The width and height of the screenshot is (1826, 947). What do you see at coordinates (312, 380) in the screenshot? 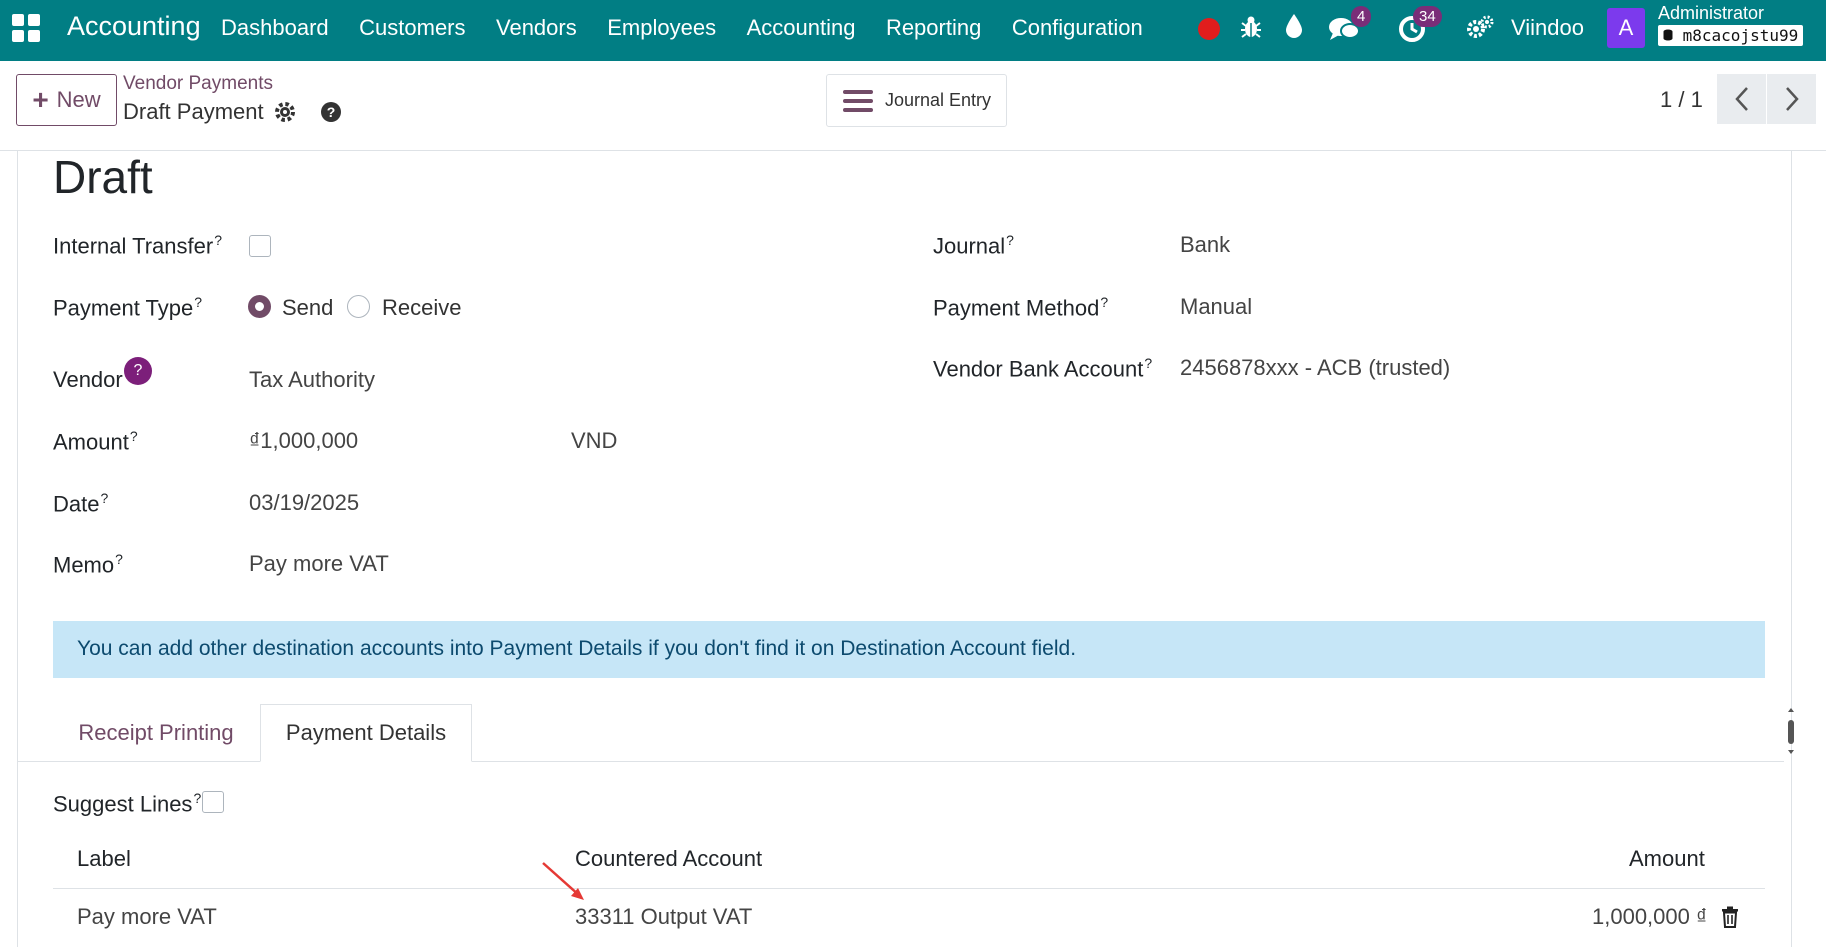
I see `vendor-value: Tax Authority` at bounding box center [312, 380].